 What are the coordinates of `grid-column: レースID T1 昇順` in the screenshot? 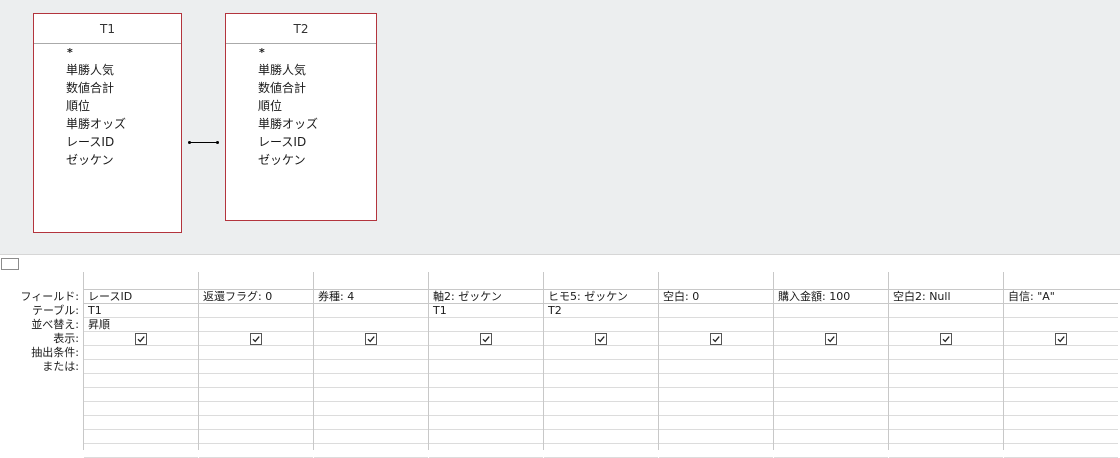 It's located at (140, 374).